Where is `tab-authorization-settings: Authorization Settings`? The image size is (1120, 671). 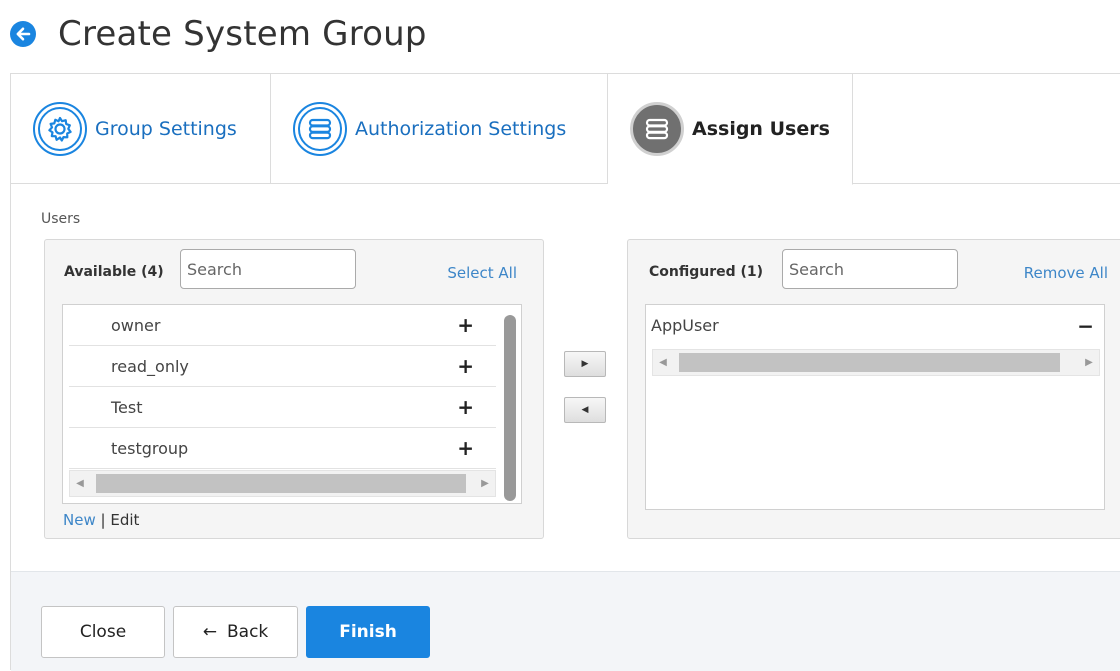
tab-authorization-settings: Authorization Settings is located at coordinates (439, 129).